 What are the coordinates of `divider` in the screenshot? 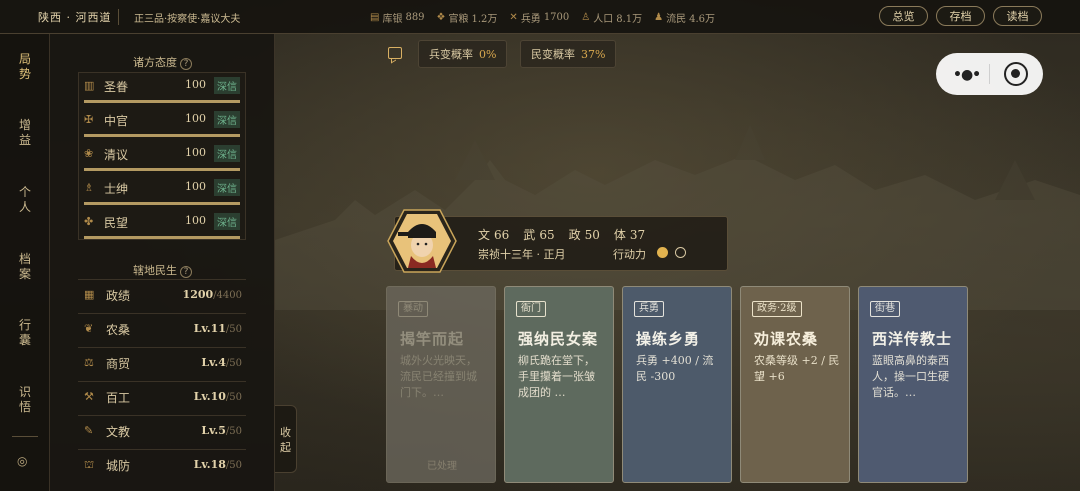 It's located at (118, 17).